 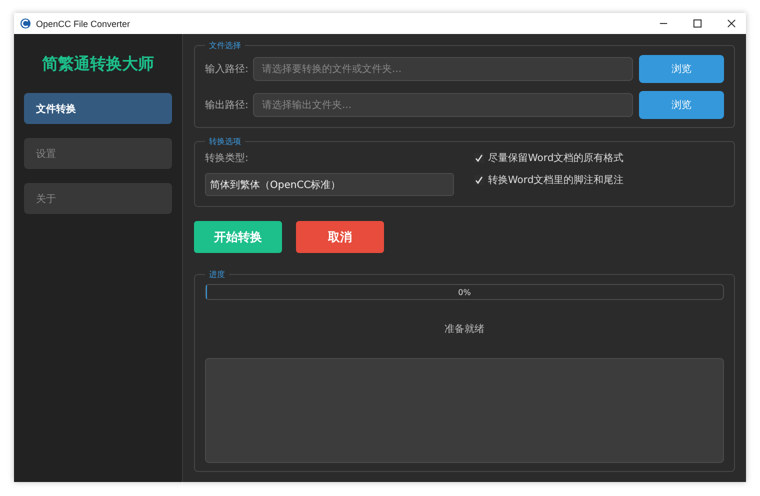 I want to click on cancel-button: 取消, so click(x=340, y=237).